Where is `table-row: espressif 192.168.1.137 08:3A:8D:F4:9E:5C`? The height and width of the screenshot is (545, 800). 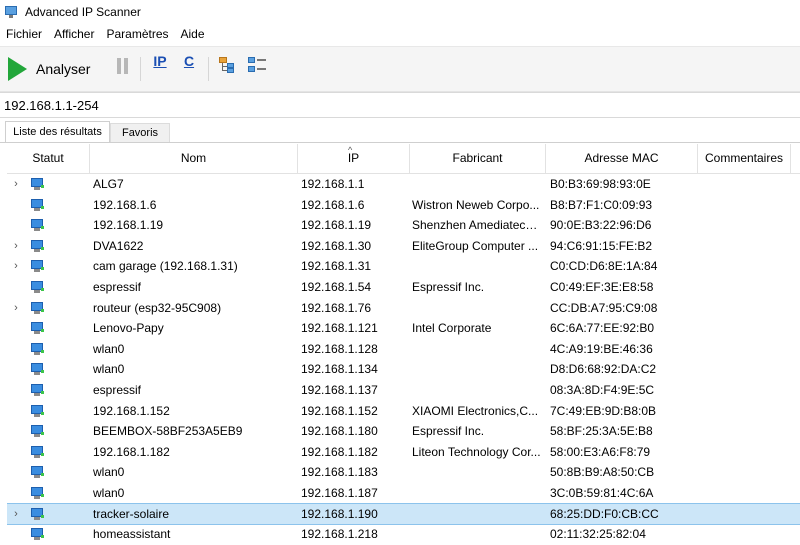
table-row: espressif 192.168.1.137 08:3A:8D:F4:9E:5C is located at coordinates (403, 390).